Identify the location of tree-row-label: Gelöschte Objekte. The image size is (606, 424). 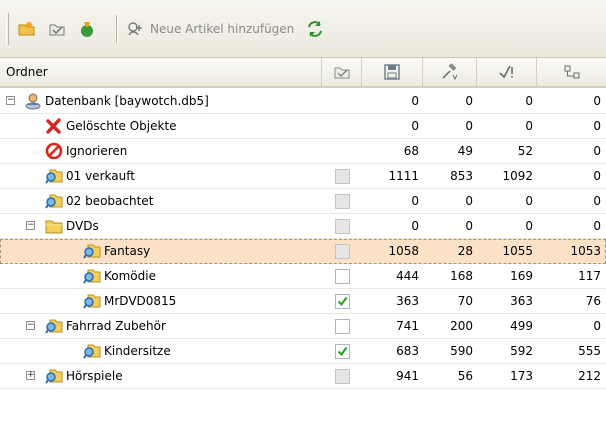
(121, 126).